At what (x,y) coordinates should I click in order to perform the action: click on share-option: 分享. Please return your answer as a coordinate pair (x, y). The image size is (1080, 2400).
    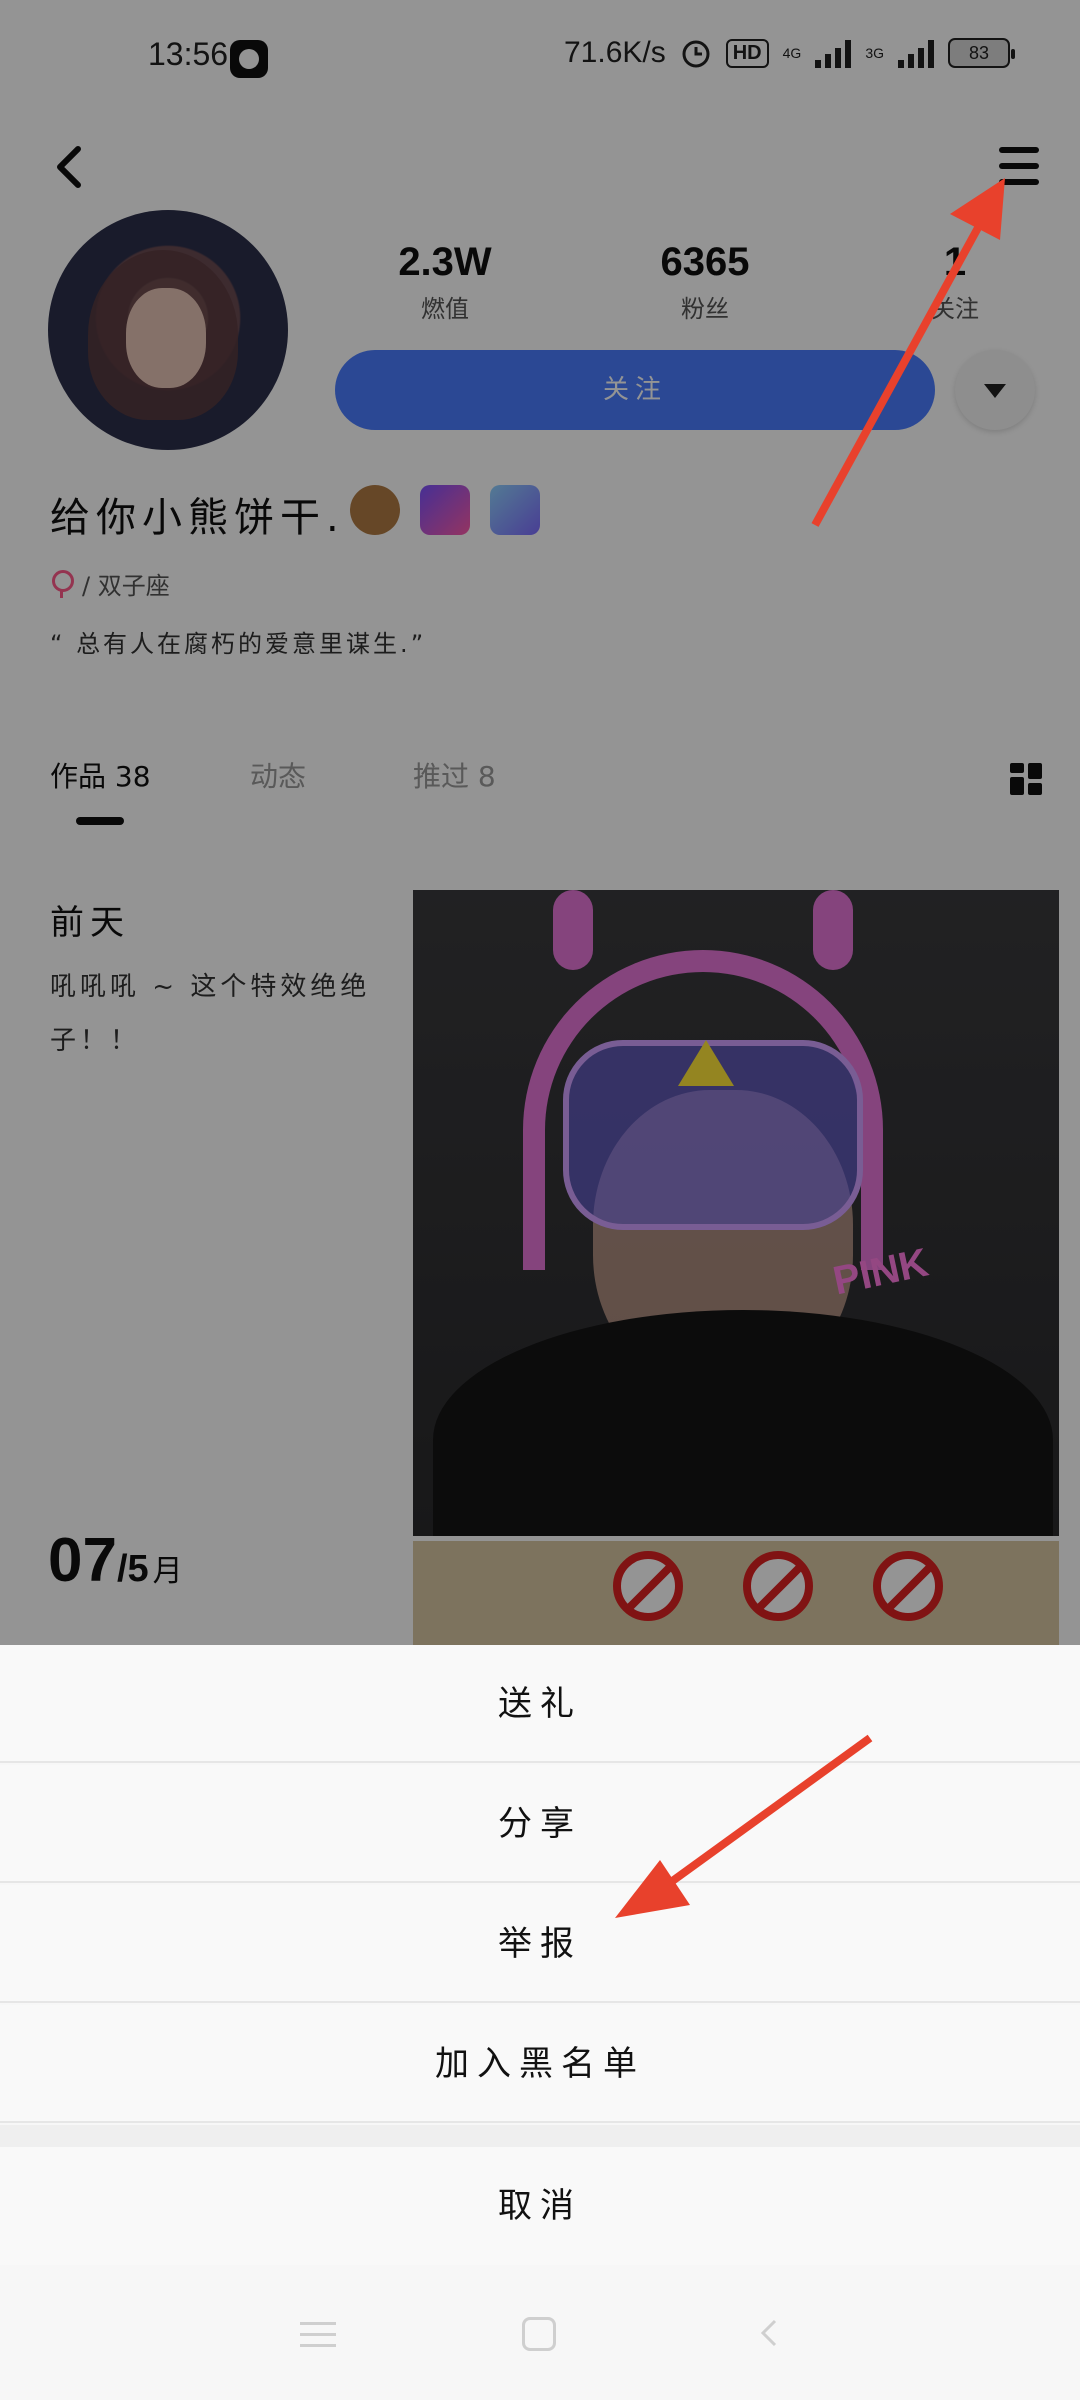
    Looking at the image, I should click on (540, 1824).